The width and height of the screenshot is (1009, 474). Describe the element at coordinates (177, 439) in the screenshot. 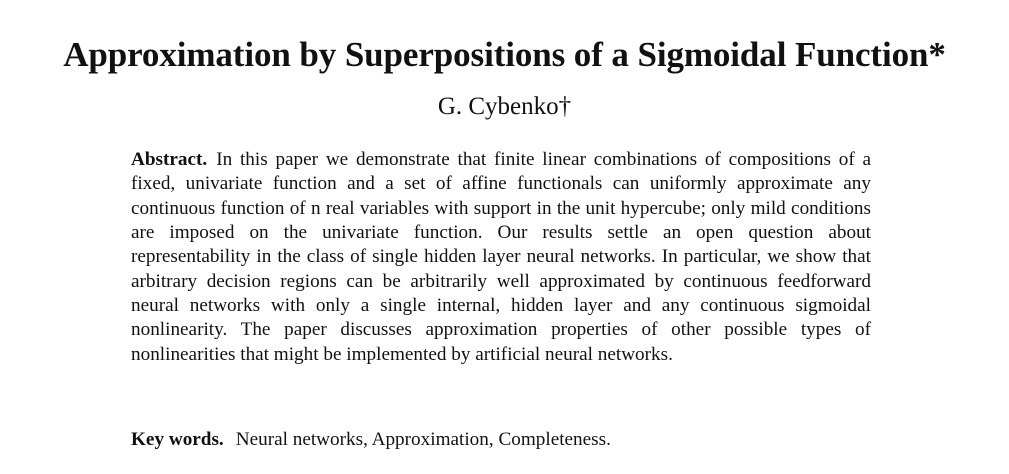

I see `keywords-label: Key words.` at that location.